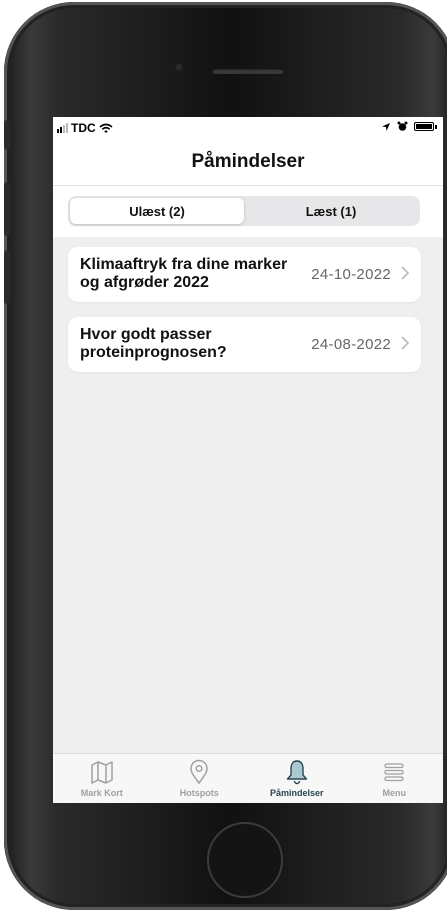 Image resolution: width=447 pixels, height=915 pixels. I want to click on segment-read: Læst (1), so click(331, 211).